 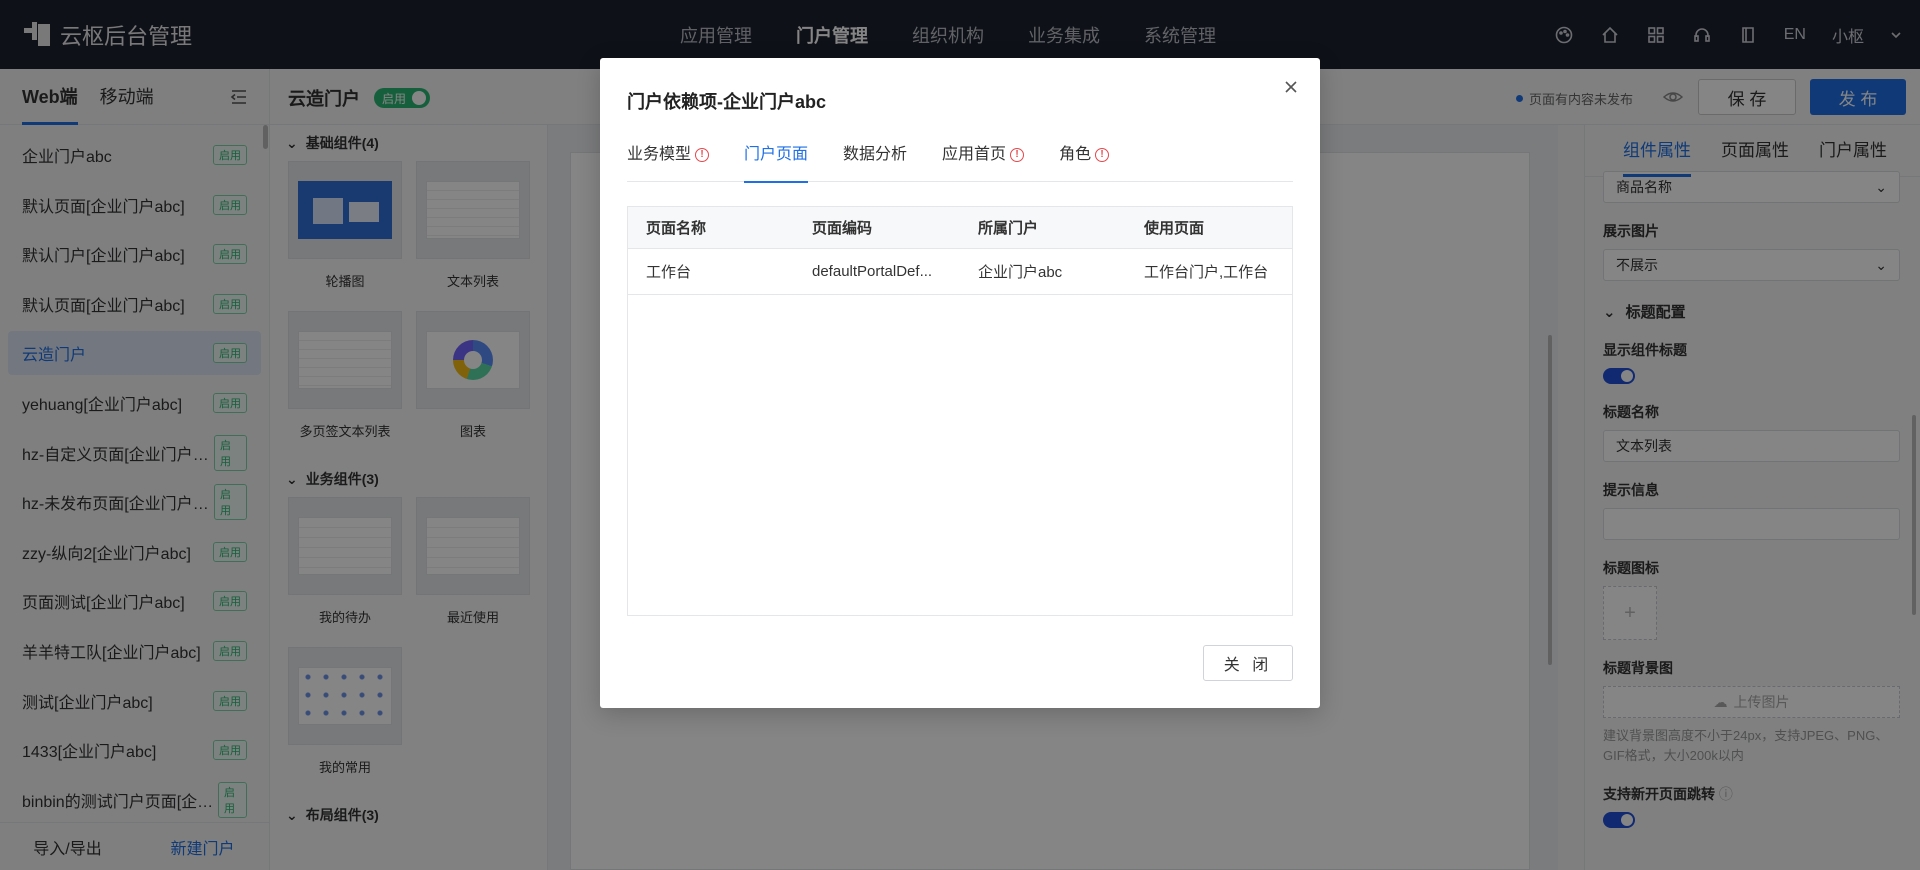 I want to click on table-header: 页面名称 页面编码 所属门户 使用页面, so click(x=960, y=228).